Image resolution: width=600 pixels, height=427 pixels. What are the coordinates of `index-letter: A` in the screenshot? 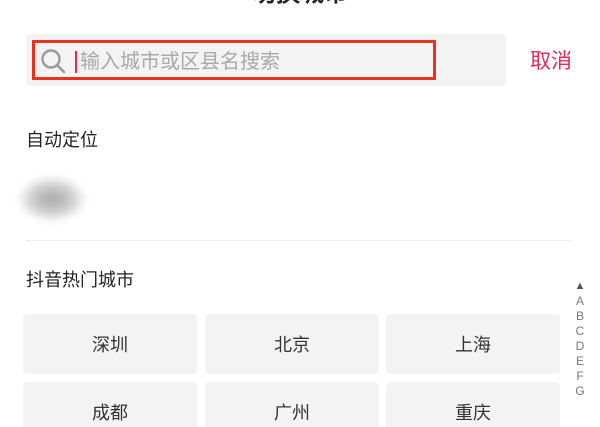 It's located at (580, 301).